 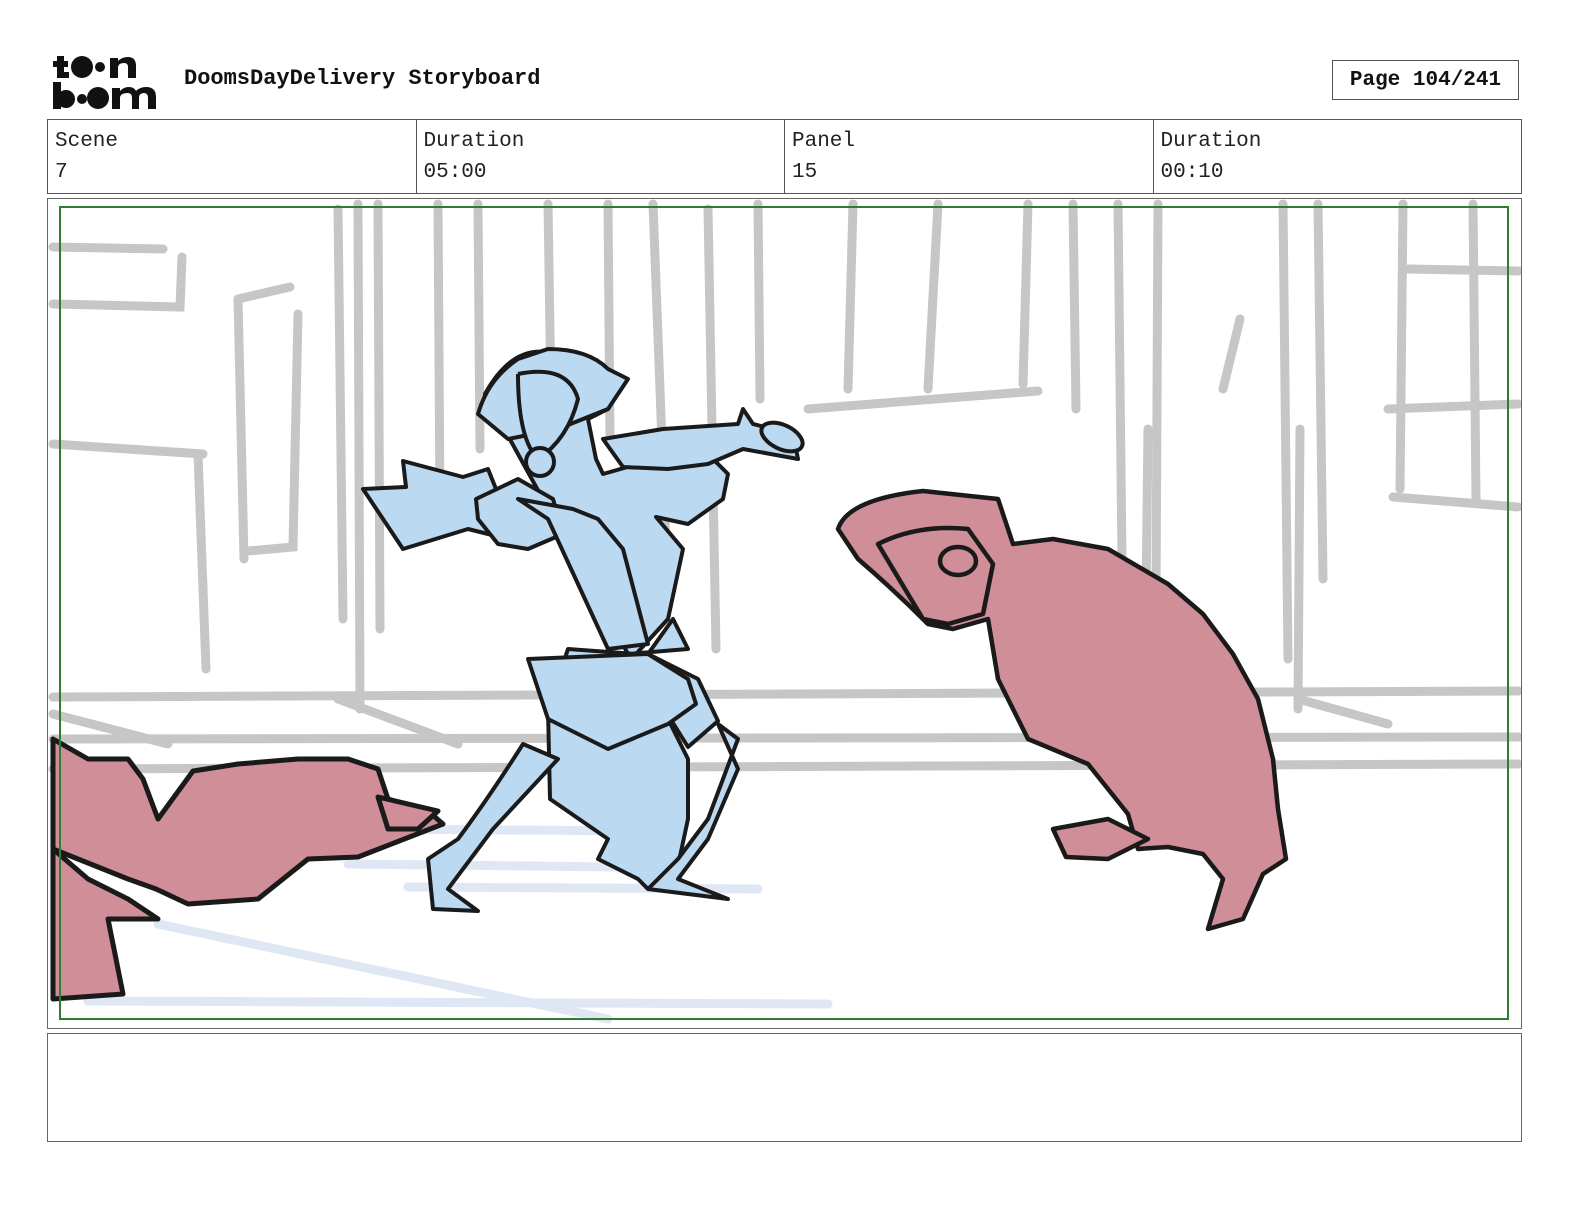 I want to click on panel-duration-value: 00:10, so click(x=1192, y=172).